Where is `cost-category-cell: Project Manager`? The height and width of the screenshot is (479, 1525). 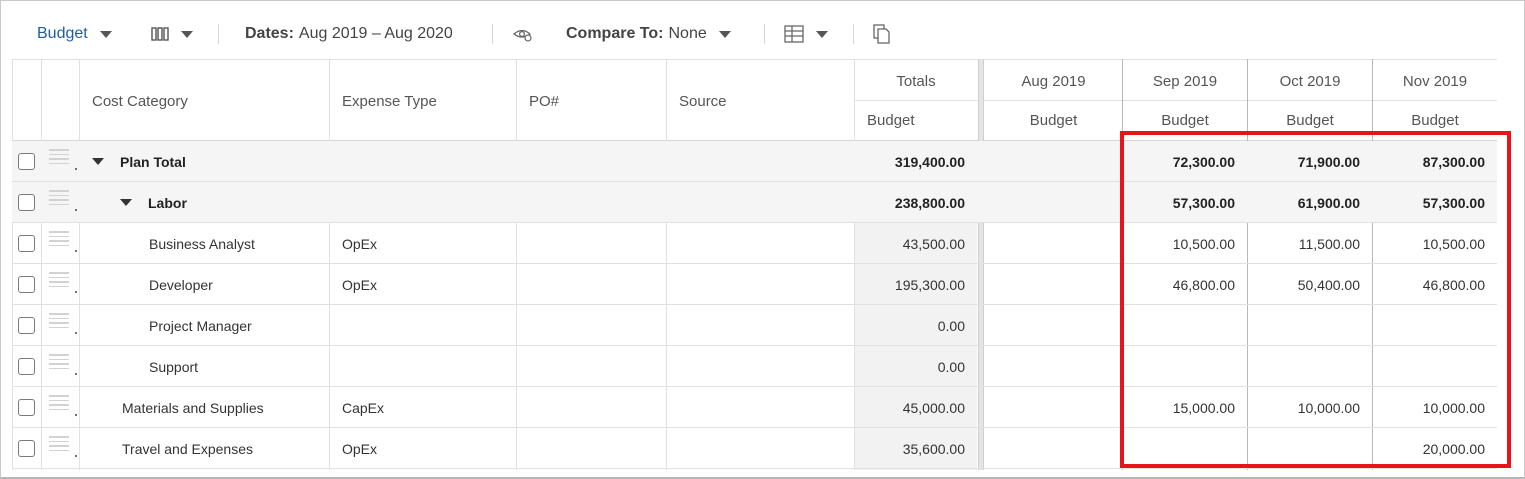 cost-category-cell: Project Manager is located at coordinates (200, 325).